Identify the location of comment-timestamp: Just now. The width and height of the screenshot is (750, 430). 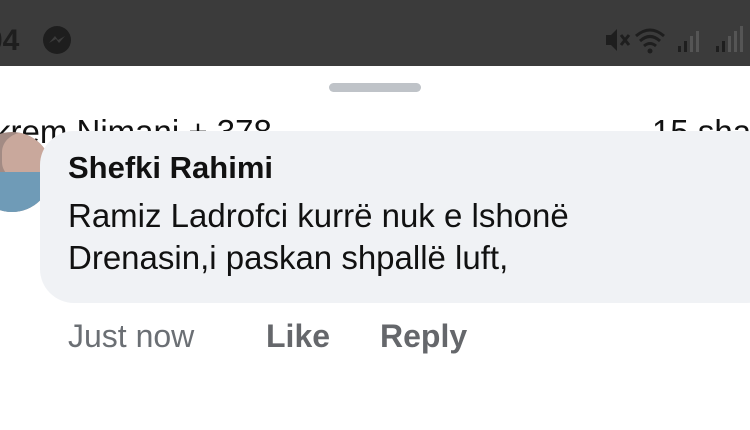
(131, 336).